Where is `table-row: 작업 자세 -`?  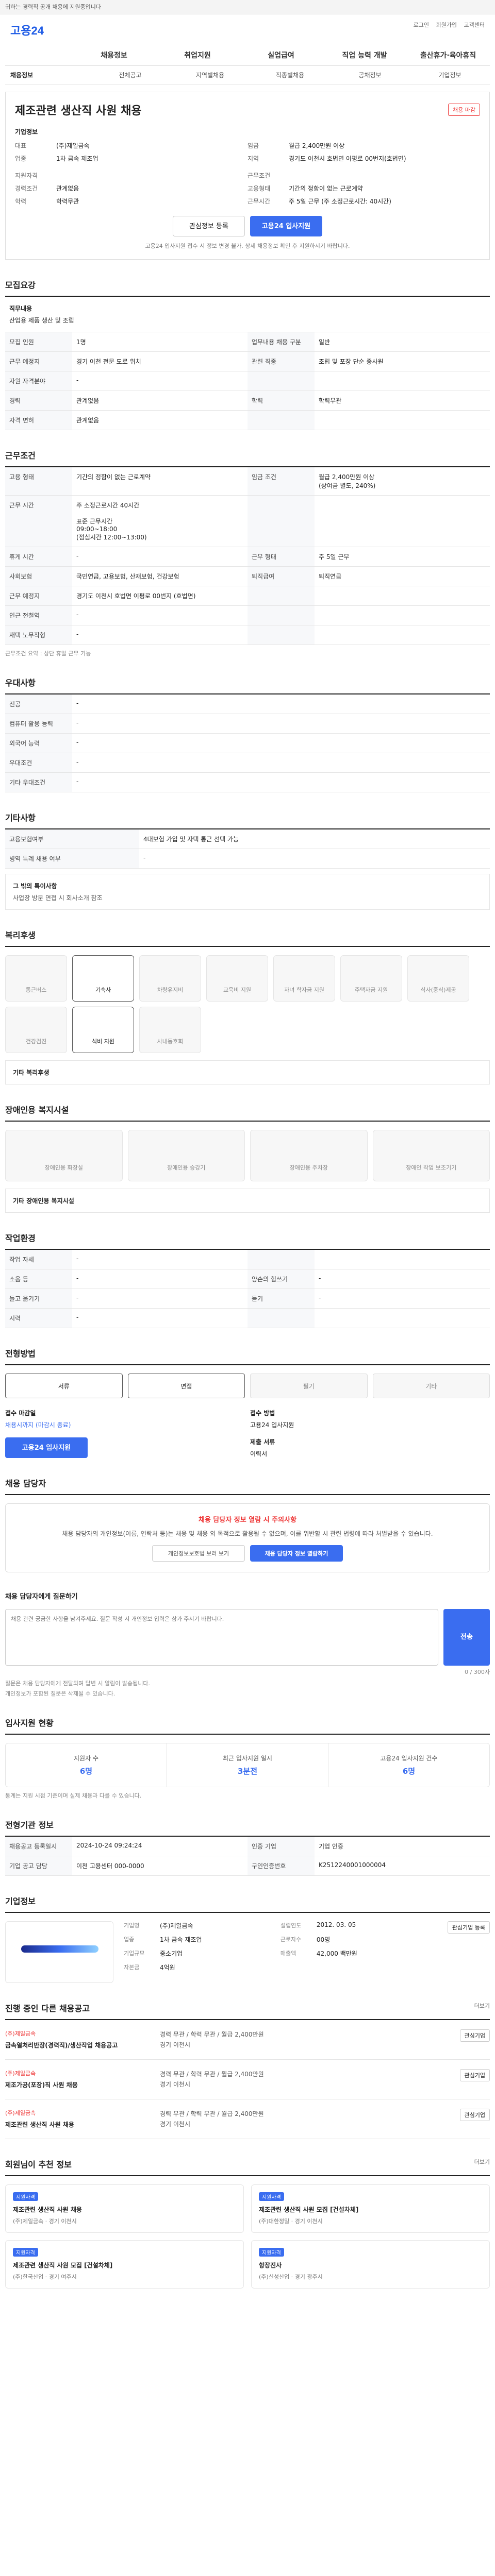 table-row: 작업 자세 - is located at coordinates (247, 1259).